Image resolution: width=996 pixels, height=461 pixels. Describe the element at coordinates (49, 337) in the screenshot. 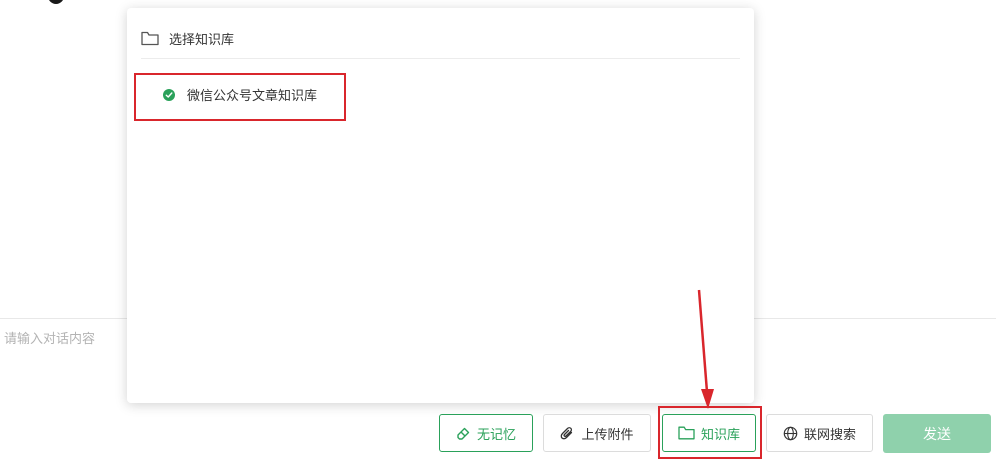

I see `chat-input: 请输入对话内容` at that location.